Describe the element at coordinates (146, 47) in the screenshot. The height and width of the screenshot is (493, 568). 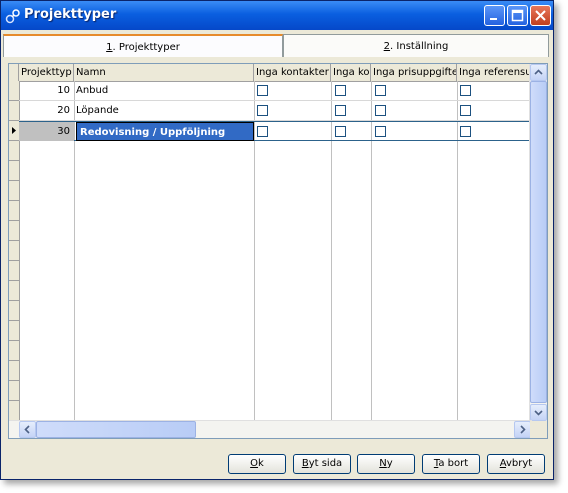
I see `tab-1-label: . Projekttyper` at that location.